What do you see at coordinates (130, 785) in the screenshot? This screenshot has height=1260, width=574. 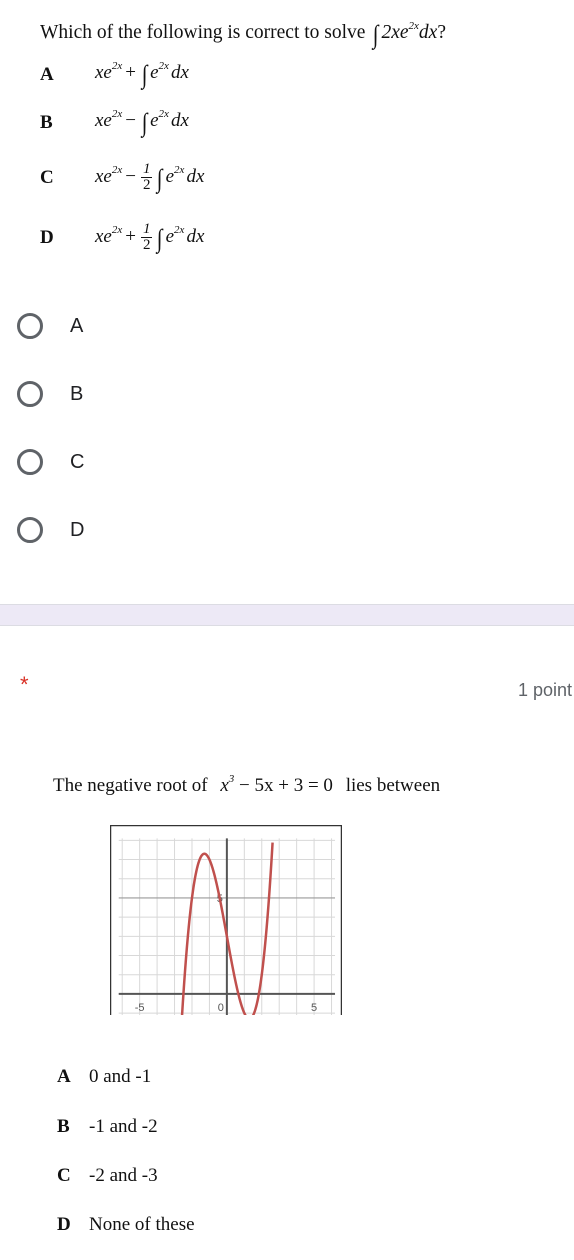 I see `prompt-before: The negative root of` at bounding box center [130, 785].